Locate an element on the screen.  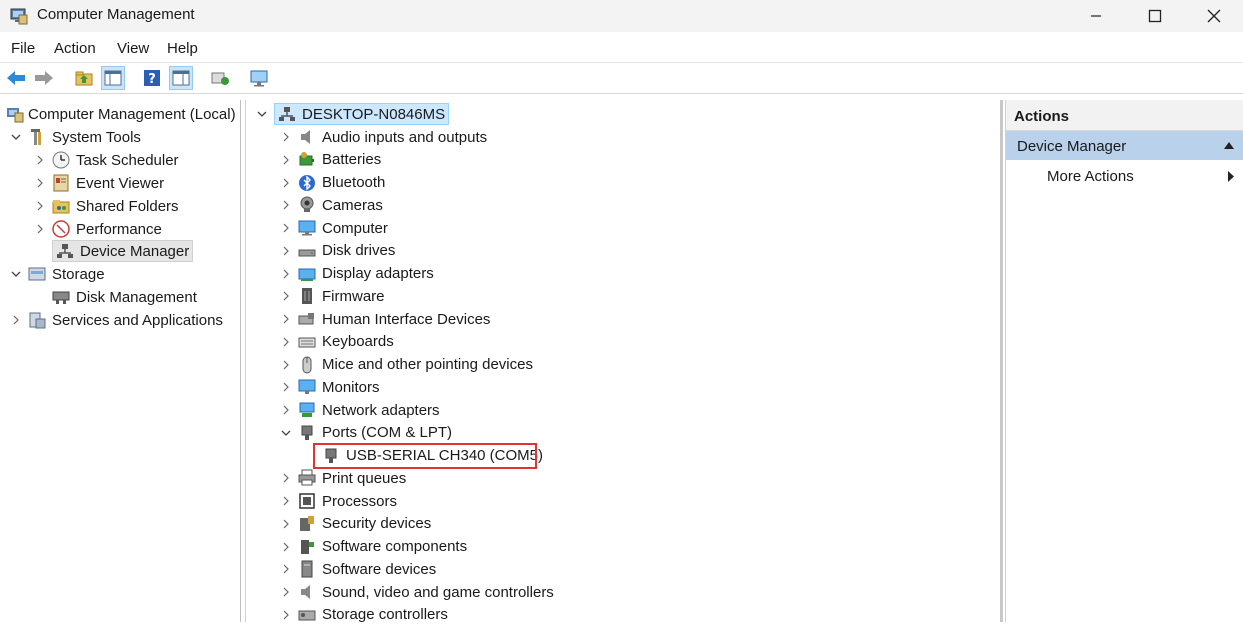
device-category-label: Display adapters is located at coordinates (378, 273).